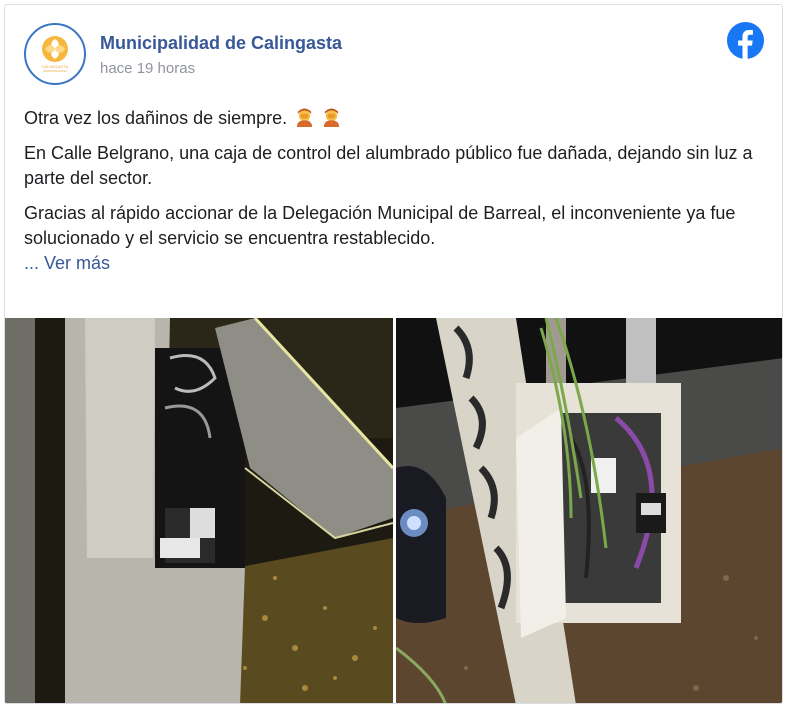  I want to click on see-more-link: ... Ver más, so click(67, 263).